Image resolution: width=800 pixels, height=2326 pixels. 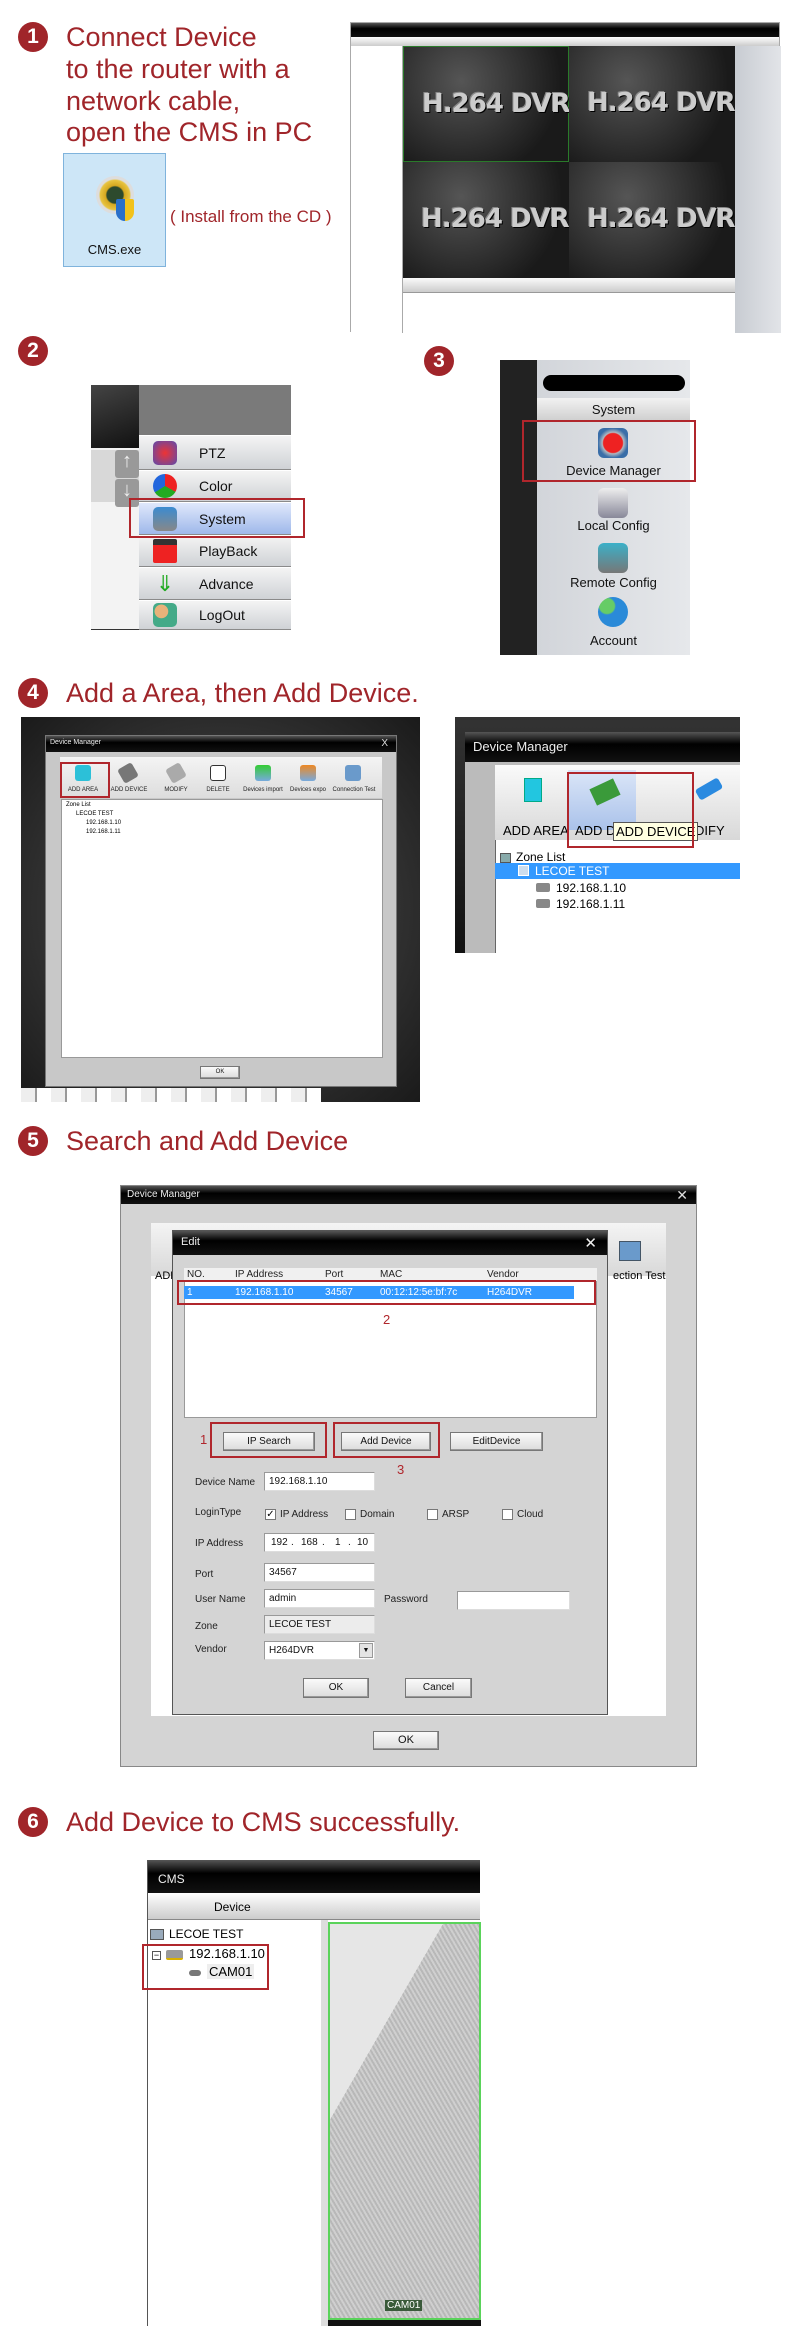 I want to click on toolbar-import: Devices import, so click(x=263, y=790).